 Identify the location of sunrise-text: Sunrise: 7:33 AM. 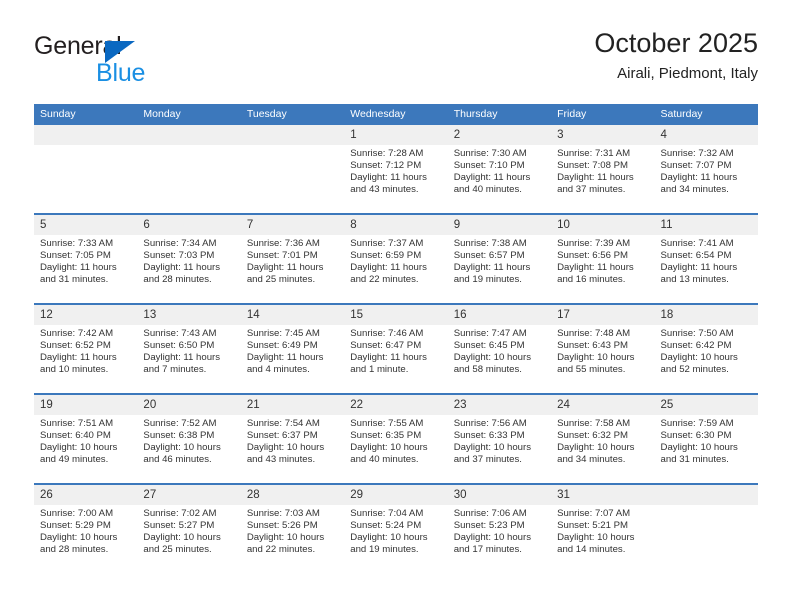
(77, 243).